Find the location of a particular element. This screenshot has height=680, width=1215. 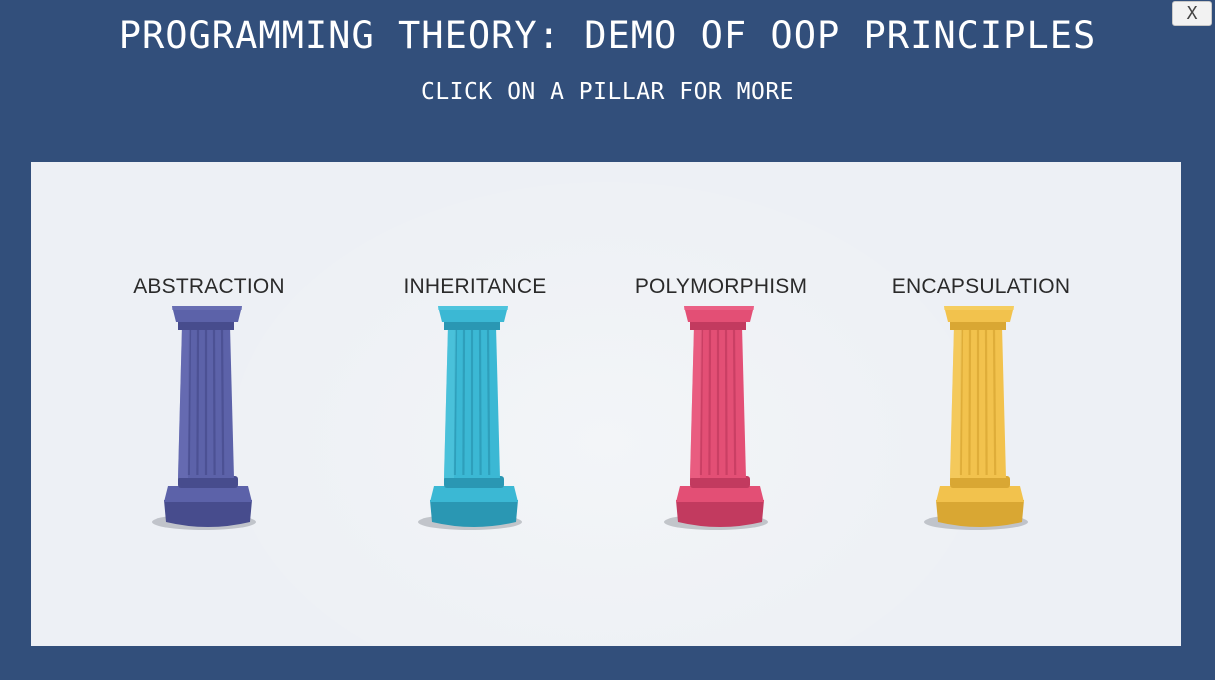

pillar-polymorphism: POLYMORPHISM is located at coordinates (721, 410).